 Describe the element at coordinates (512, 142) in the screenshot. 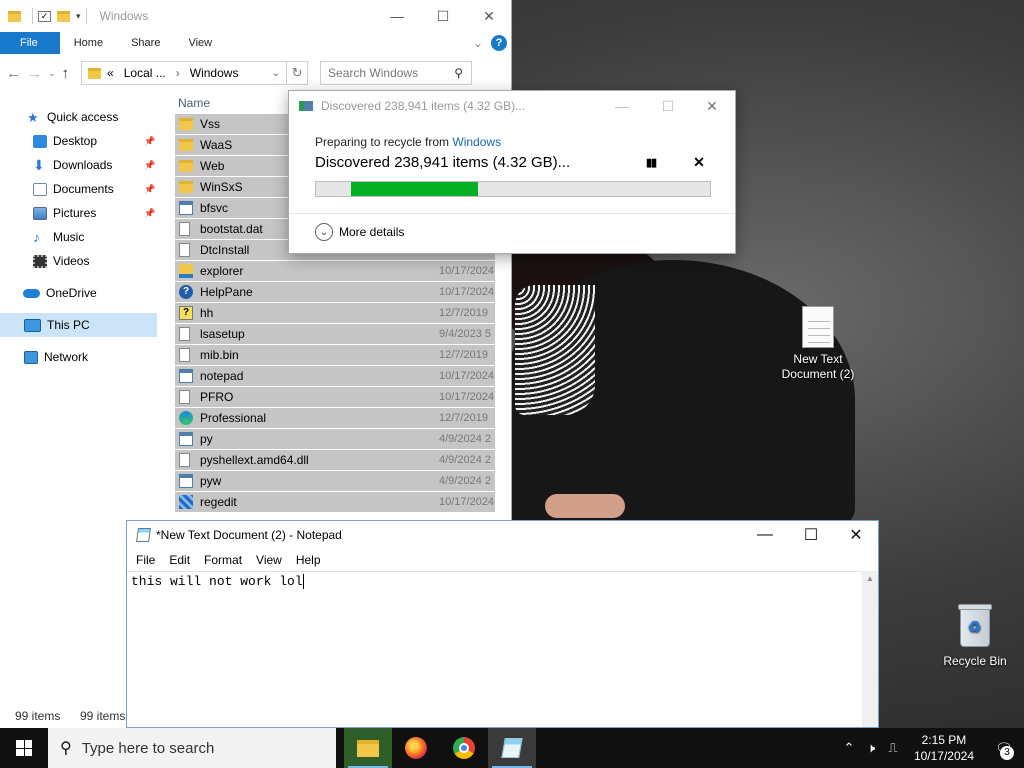

I see `recycle-source-line: Preparing to recycle from Windows` at that location.